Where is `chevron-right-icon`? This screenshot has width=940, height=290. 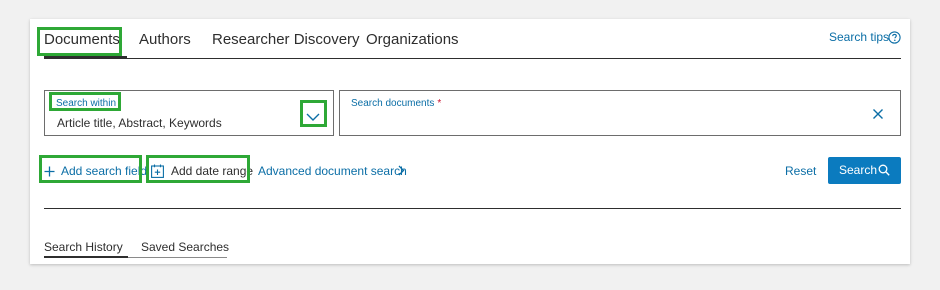
chevron-right-icon is located at coordinates (401, 170).